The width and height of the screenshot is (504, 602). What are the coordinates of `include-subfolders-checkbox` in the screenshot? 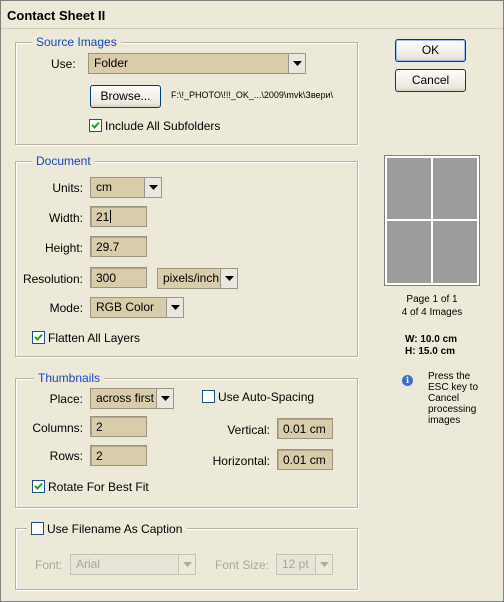 It's located at (95, 125).